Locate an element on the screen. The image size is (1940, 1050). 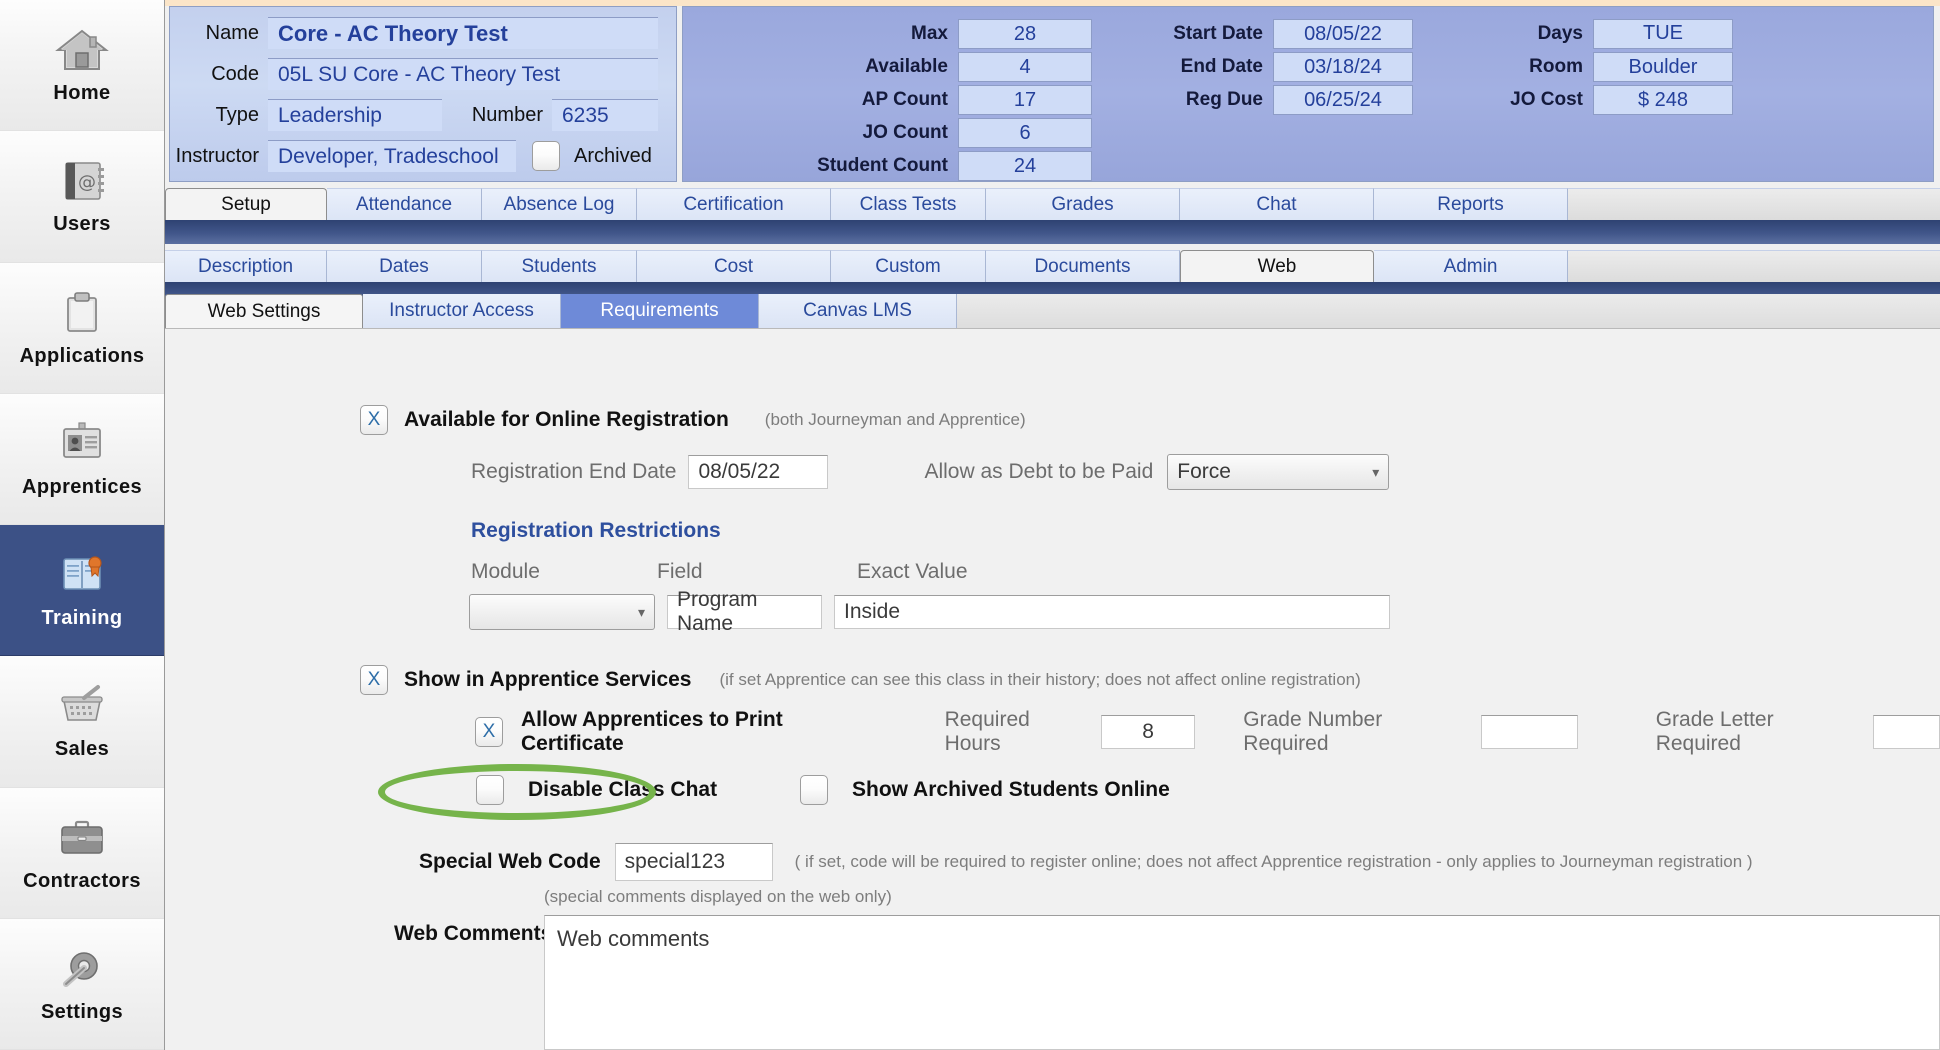
stat-row-reg-due: Reg Due 06/25/24 is located at coordinates (1268, 100).